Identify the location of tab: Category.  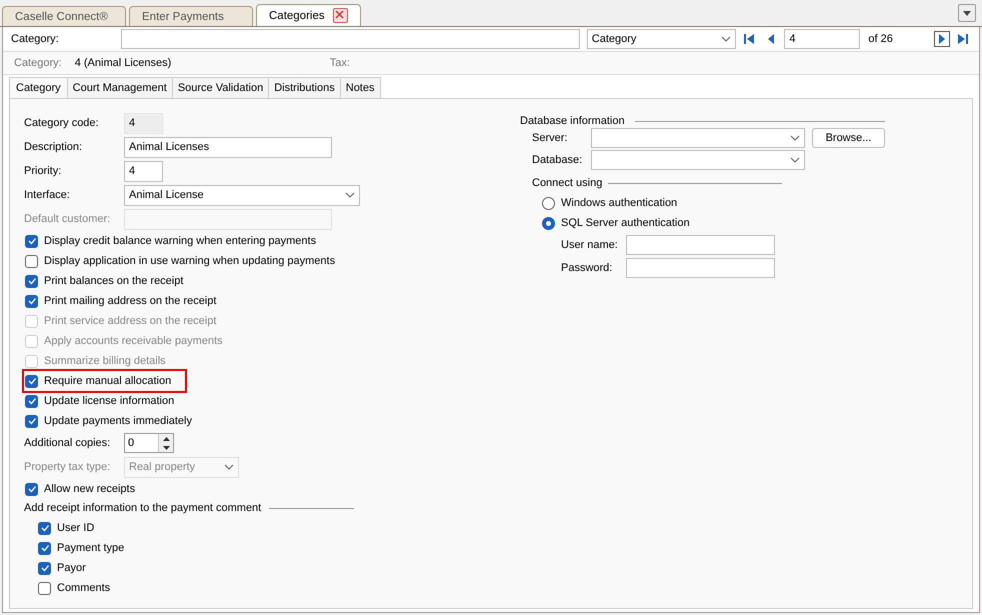
(38, 87).